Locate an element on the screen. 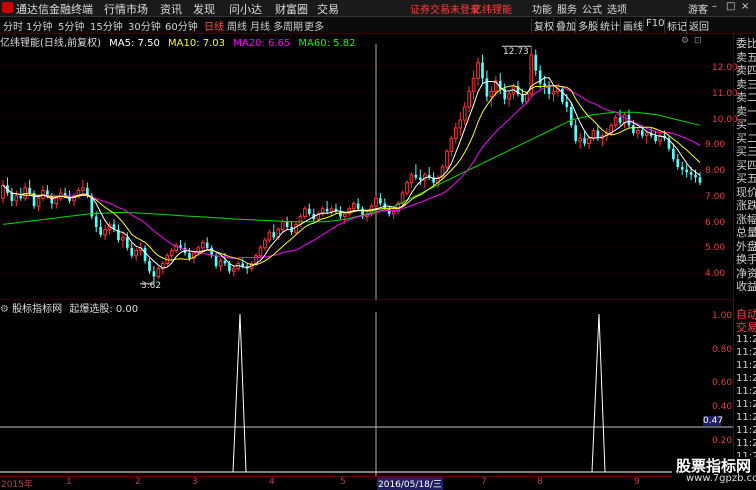 This screenshot has height=490, width=756. guest-label: 游客 is located at coordinates (698, 8).